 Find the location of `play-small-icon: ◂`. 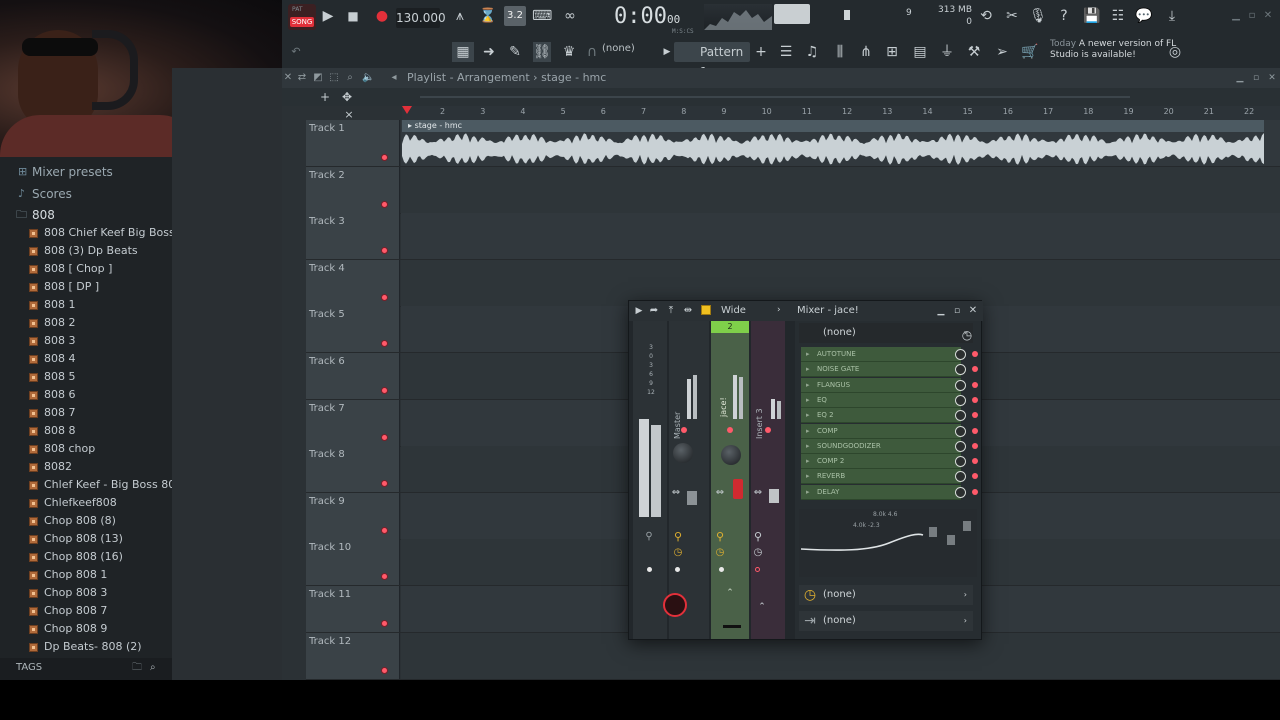

play-small-icon: ◂ is located at coordinates (394, 78).